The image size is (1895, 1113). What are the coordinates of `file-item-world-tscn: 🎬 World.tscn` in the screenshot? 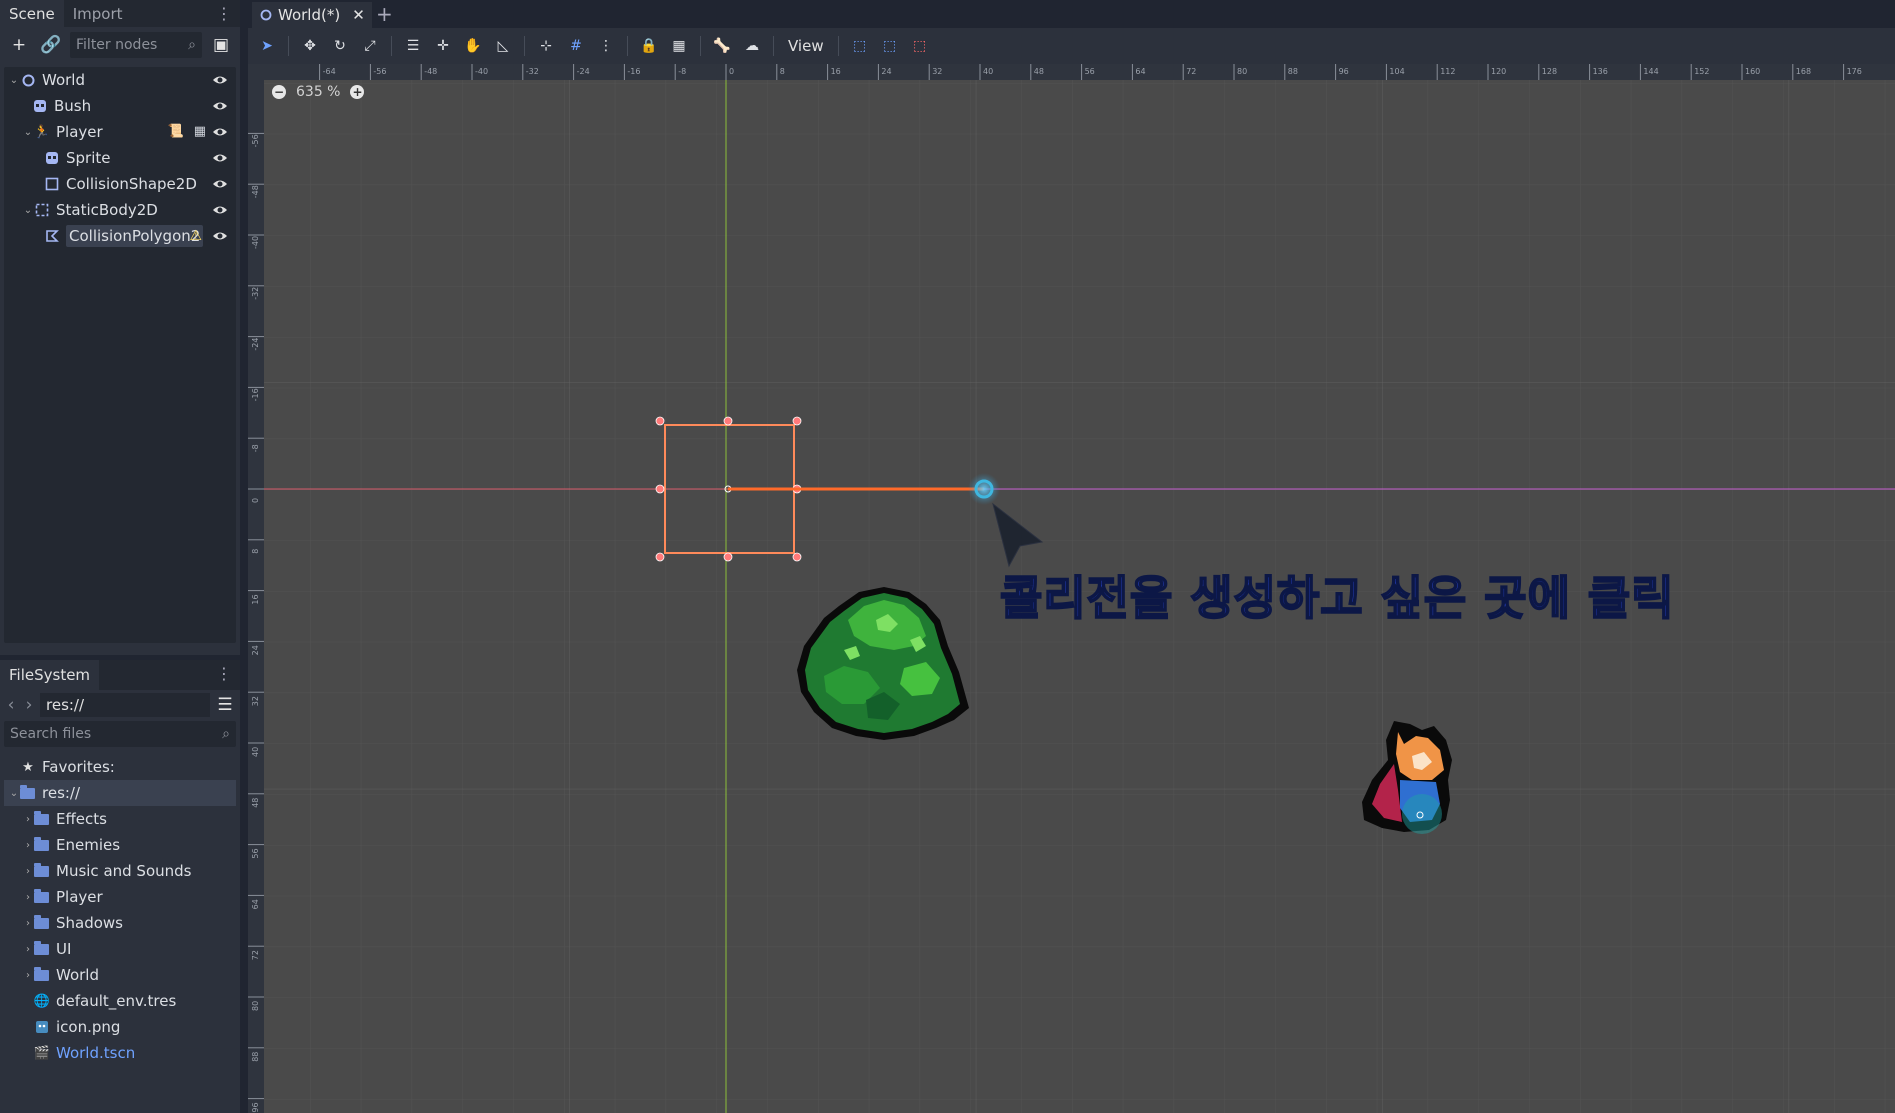 It's located at (120, 1053).